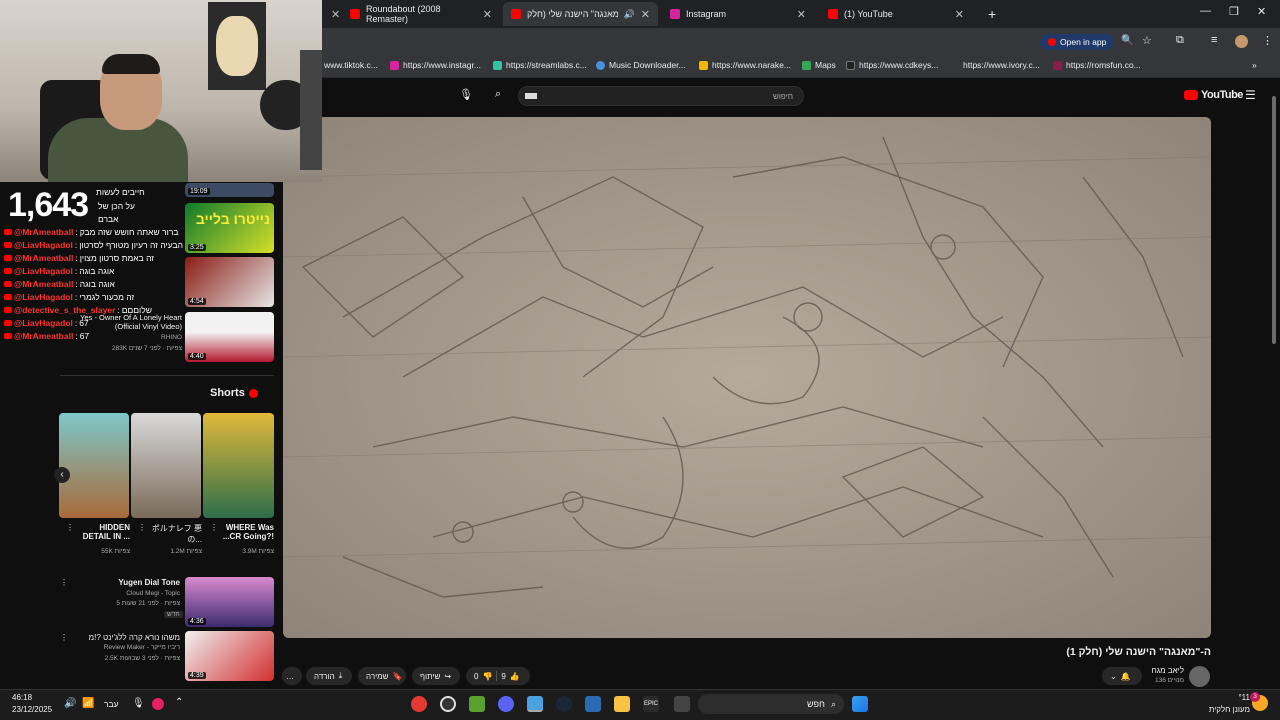 Image resolution: width=1280 pixels, height=720 pixels. What do you see at coordinates (1215, 709) in the screenshot?
I see `weather-desc: מעונן חלקית` at bounding box center [1215, 709].